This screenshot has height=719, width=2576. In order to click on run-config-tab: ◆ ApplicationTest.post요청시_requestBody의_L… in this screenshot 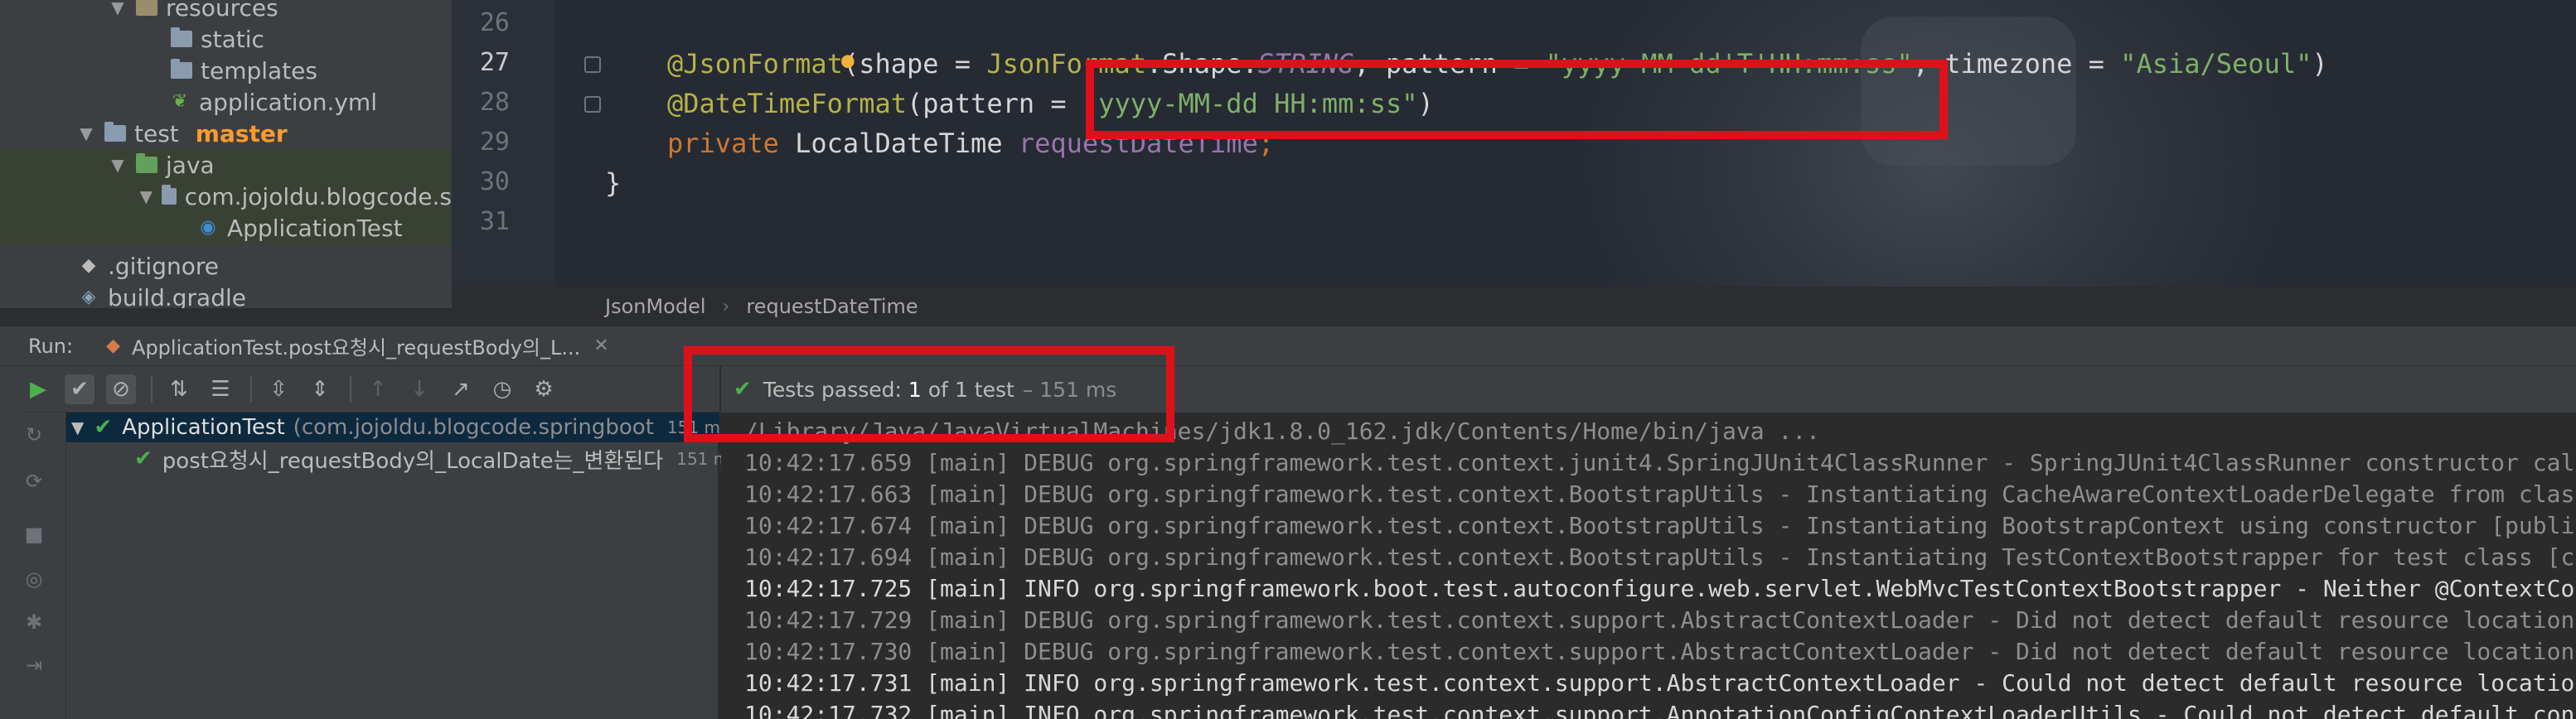, I will do `click(357, 345)`.